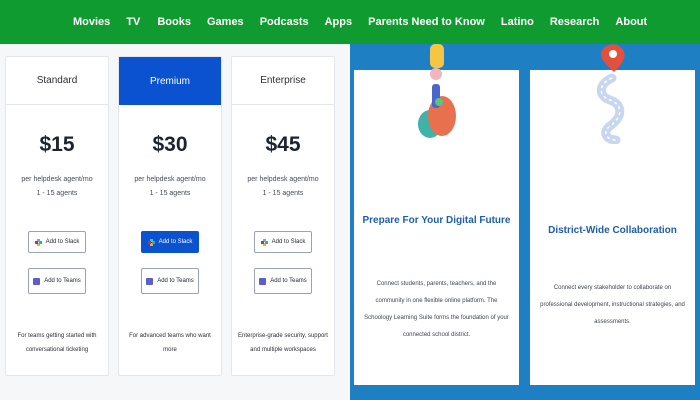 This screenshot has height=400, width=700. Describe the element at coordinates (517, 22) in the screenshot. I see `nav-item-latino: Latino` at that location.